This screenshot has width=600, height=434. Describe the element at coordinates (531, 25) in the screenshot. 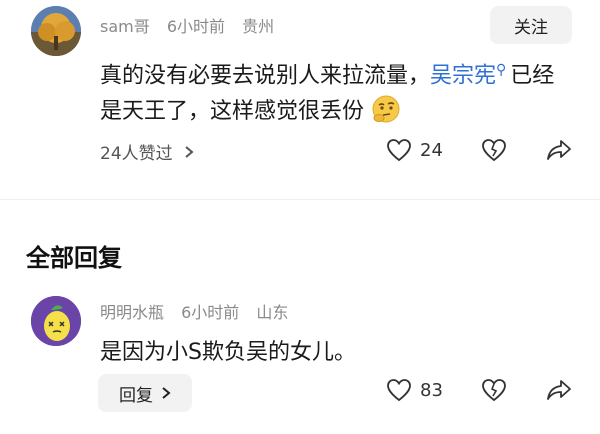

I see `follow-button: 关注` at that location.